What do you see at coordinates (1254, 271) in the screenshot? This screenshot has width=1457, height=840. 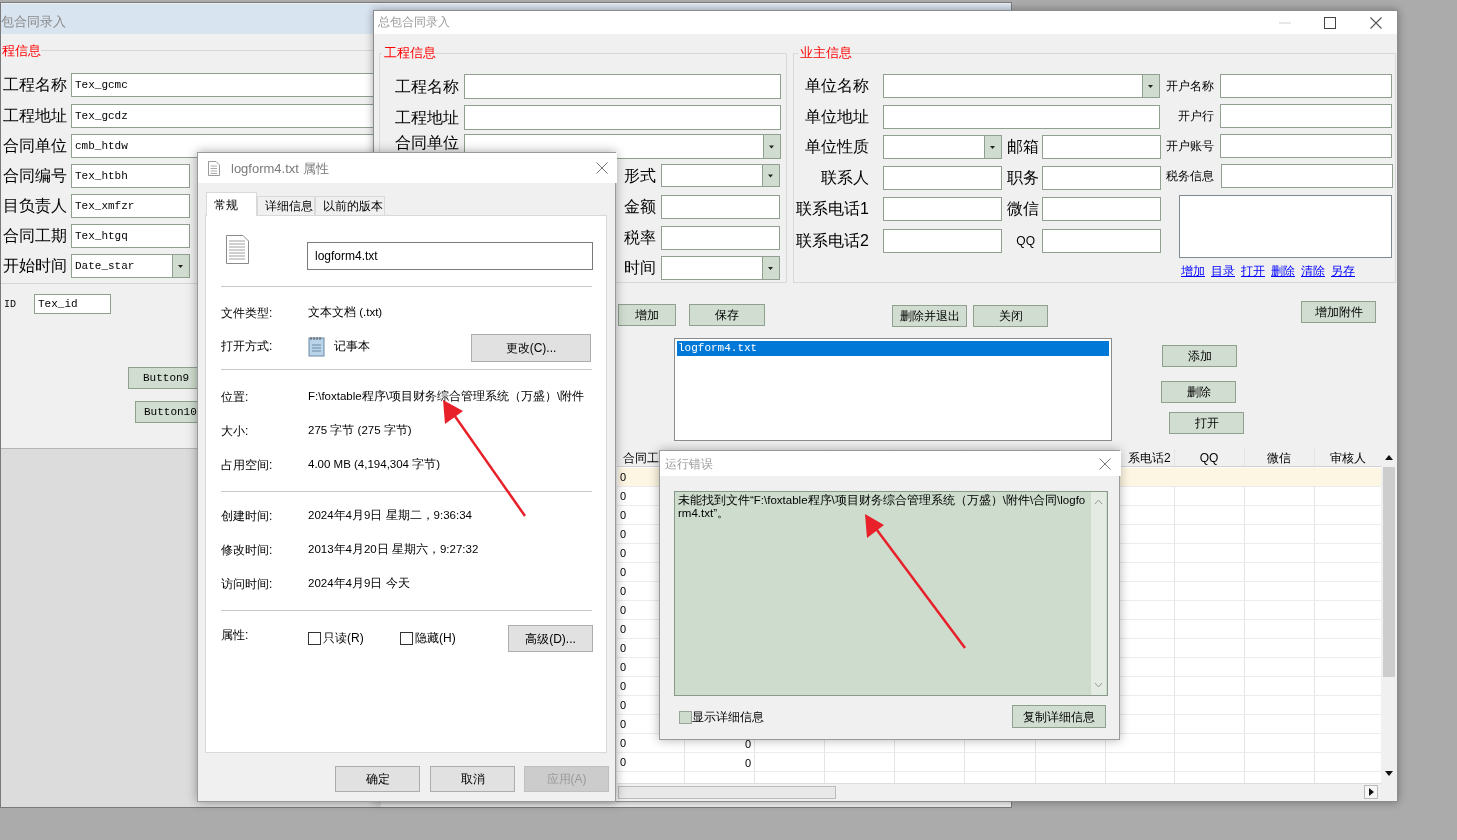 I see `link: 打开` at bounding box center [1254, 271].